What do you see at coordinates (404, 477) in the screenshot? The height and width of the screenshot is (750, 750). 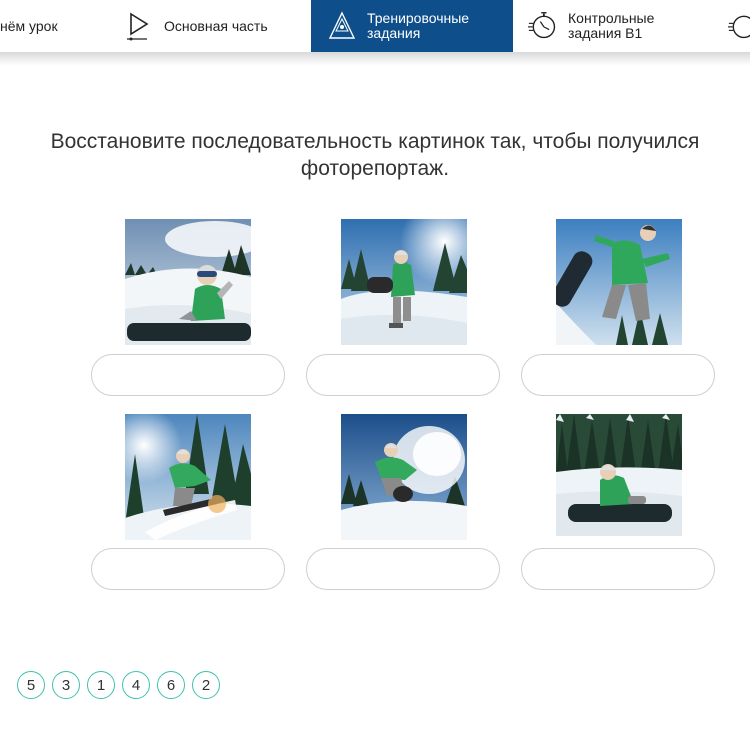 I see `photo-snowboarder-spraying-snow` at bounding box center [404, 477].